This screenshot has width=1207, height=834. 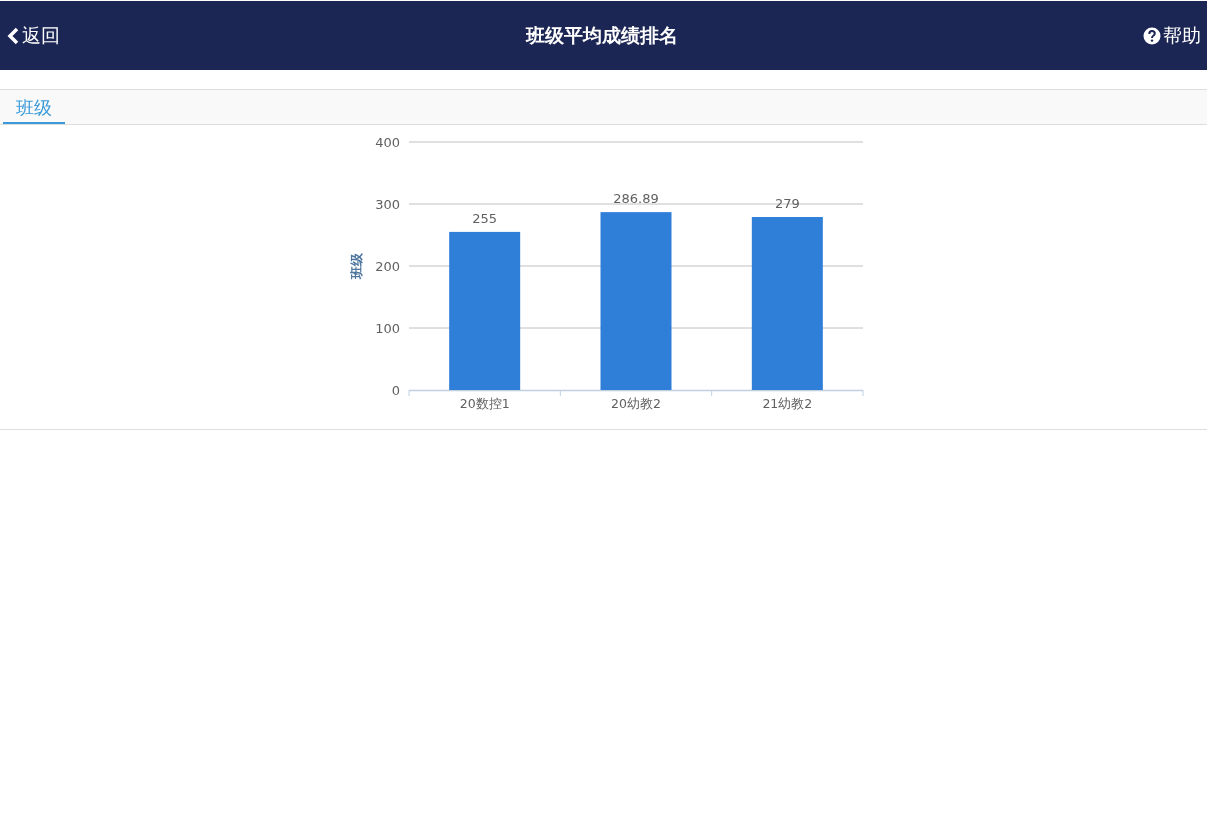 What do you see at coordinates (387, 328) in the screenshot?
I see `y-tick-label: 100` at bounding box center [387, 328].